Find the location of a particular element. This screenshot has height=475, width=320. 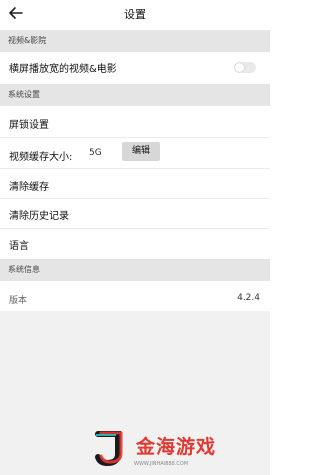

language-label: 语言 is located at coordinates (19, 246).